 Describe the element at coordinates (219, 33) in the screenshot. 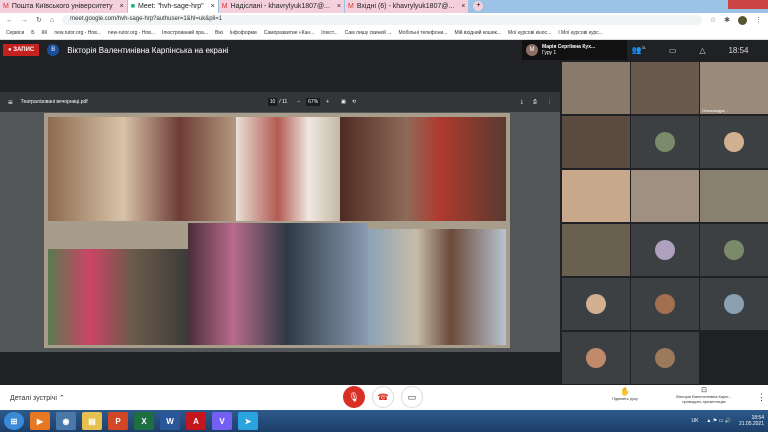

I see `bookmark: Вікі` at that location.